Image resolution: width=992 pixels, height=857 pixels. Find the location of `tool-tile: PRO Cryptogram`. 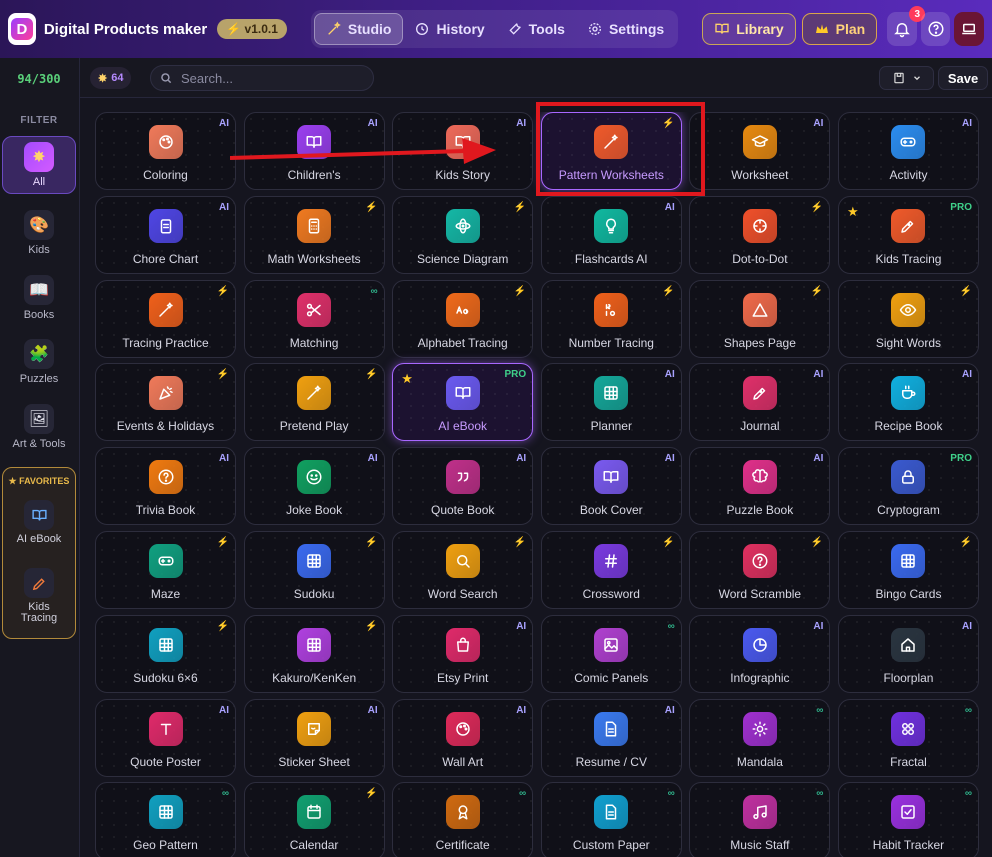

tool-tile: PRO Cryptogram is located at coordinates (908, 486).